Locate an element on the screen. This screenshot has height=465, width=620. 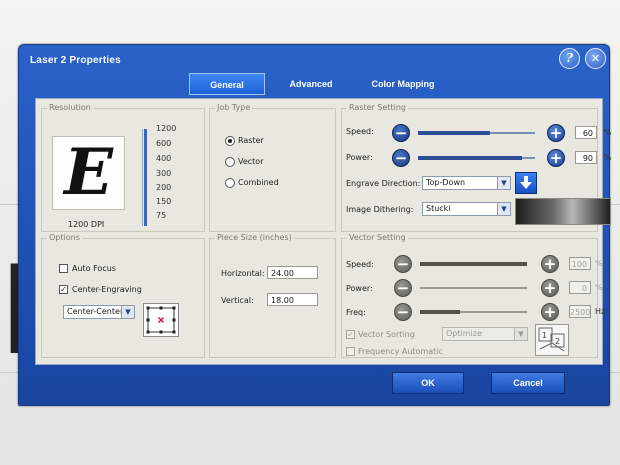
radio-combined-label: Combined is located at coordinates (258, 182).